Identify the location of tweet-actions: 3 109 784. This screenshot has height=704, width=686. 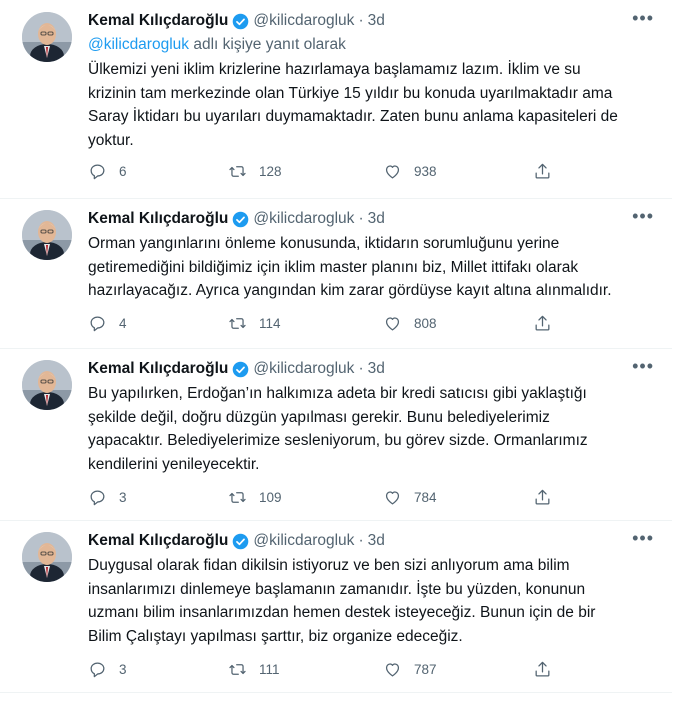
(328, 497).